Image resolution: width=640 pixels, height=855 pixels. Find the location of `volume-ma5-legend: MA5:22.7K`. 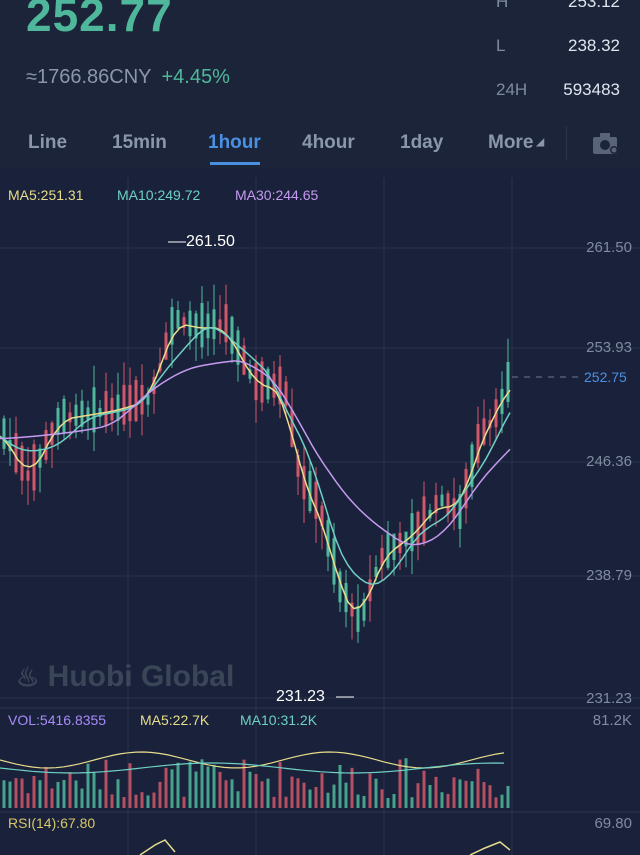

volume-ma5-legend: MA5:22.7K is located at coordinates (175, 720).